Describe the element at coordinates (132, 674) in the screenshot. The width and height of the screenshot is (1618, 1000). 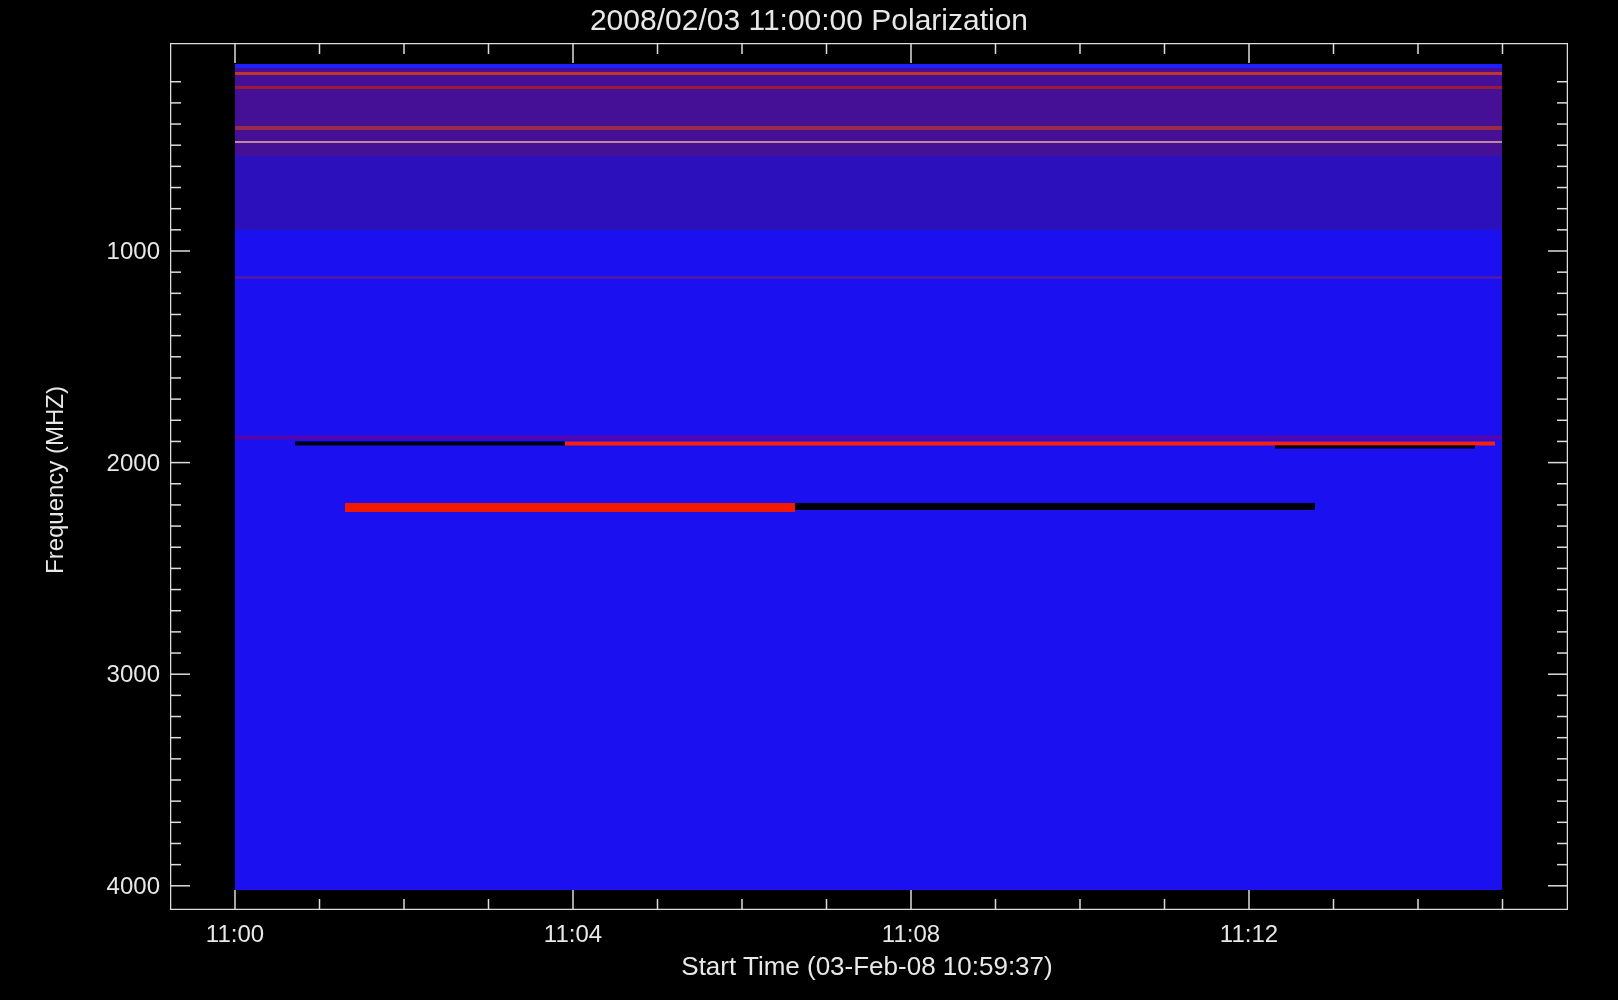
I see `tick-label: 3000` at that location.